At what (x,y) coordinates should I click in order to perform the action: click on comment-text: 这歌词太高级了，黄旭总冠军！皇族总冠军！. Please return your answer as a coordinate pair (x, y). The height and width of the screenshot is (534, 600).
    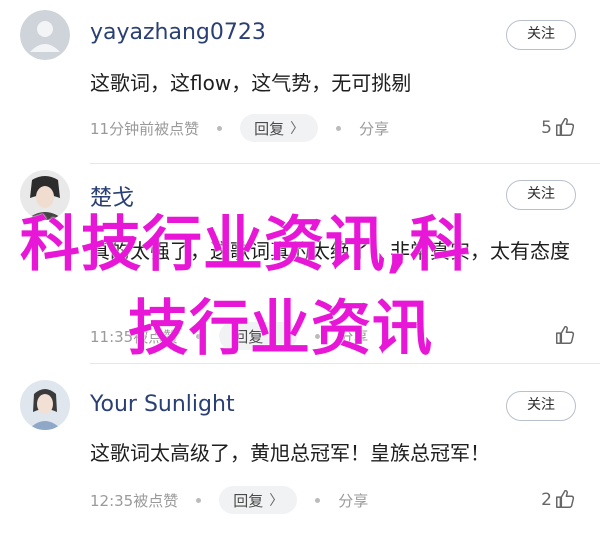
    Looking at the image, I should click on (290, 453).